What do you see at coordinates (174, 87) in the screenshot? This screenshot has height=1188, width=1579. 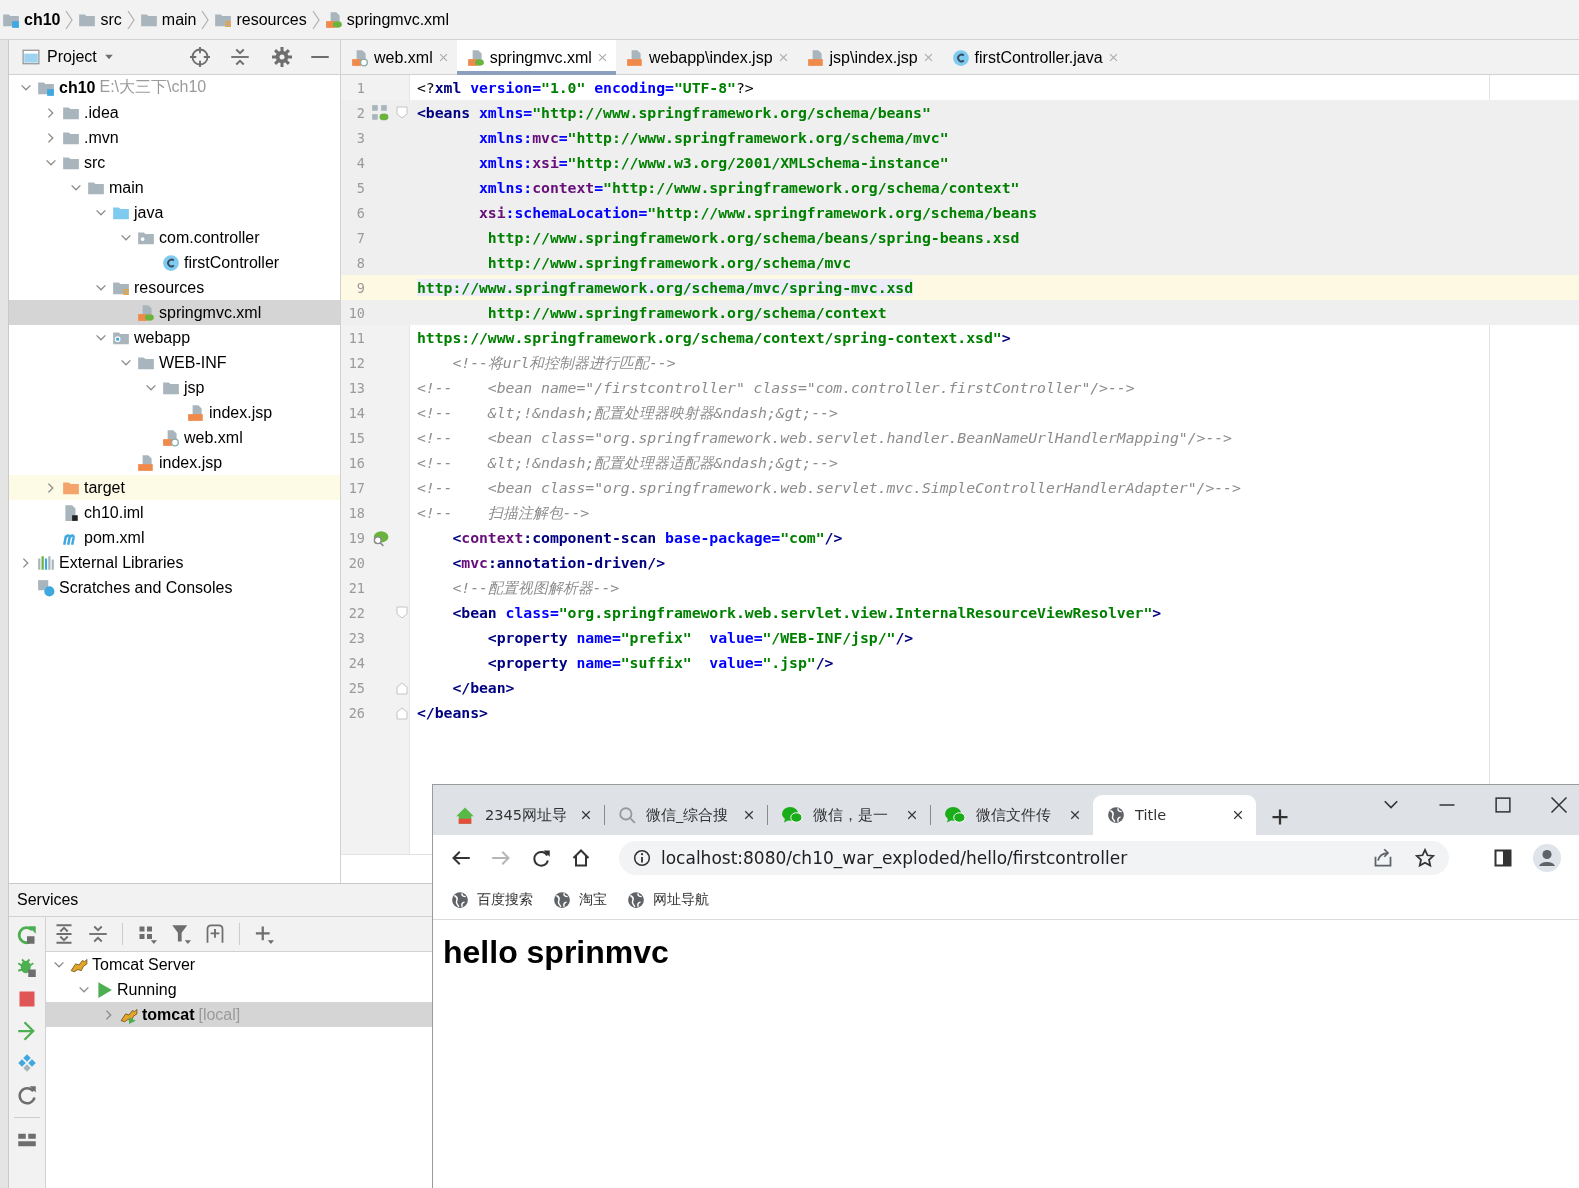 I see `tree-item: ch10 E:\大三下\ch10` at bounding box center [174, 87].